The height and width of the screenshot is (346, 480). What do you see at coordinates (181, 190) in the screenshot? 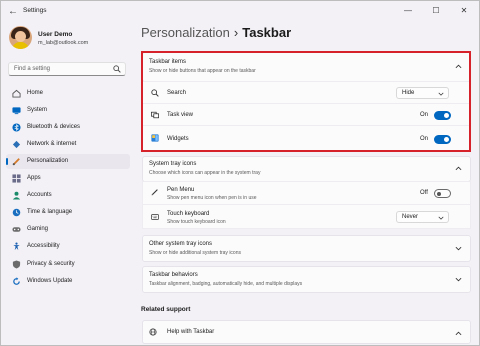
I see `pen-menu-label: Pen Menu` at bounding box center [181, 190].